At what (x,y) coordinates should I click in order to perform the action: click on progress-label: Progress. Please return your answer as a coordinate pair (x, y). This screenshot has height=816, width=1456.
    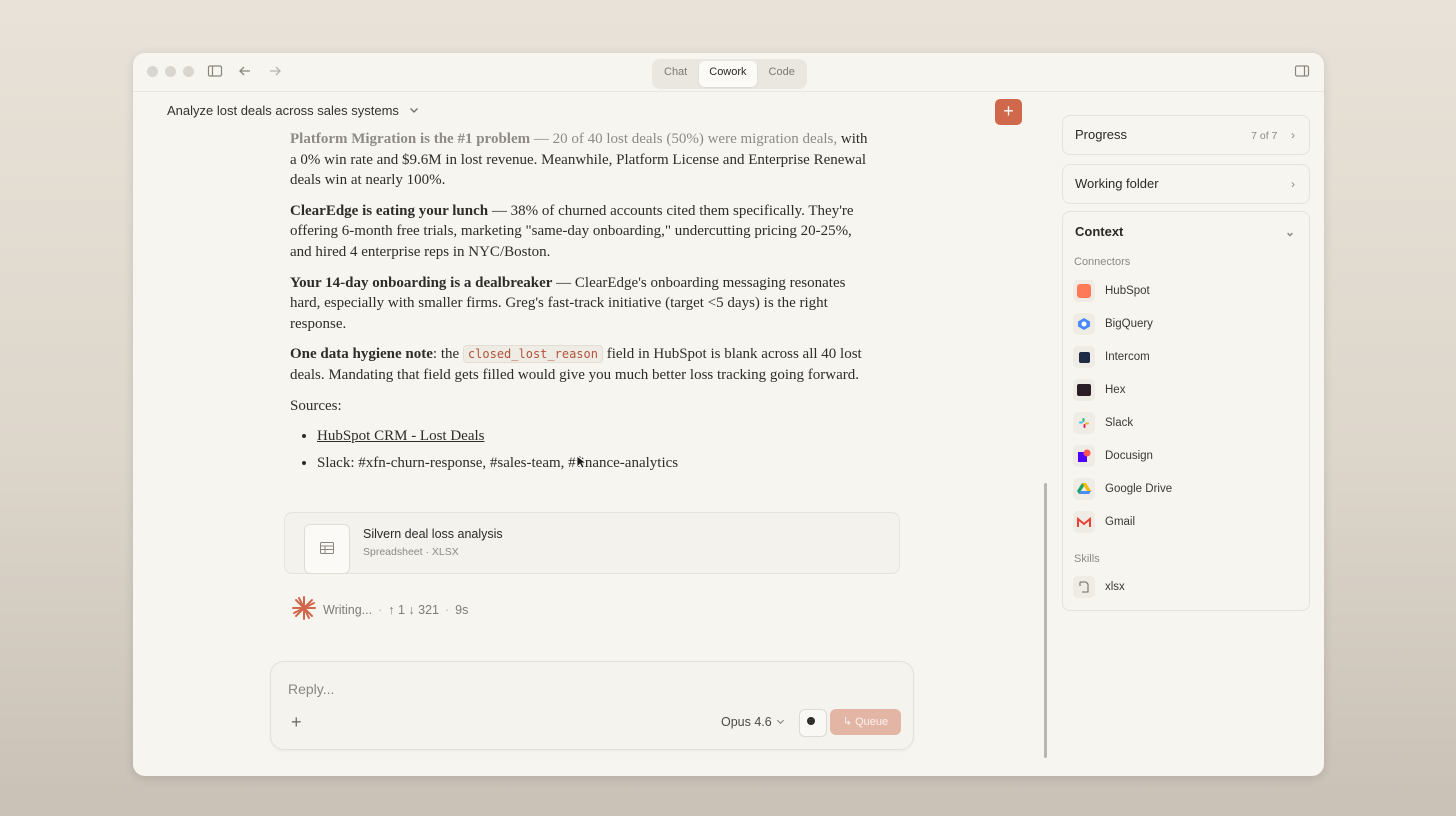
    Looking at the image, I should click on (1101, 134).